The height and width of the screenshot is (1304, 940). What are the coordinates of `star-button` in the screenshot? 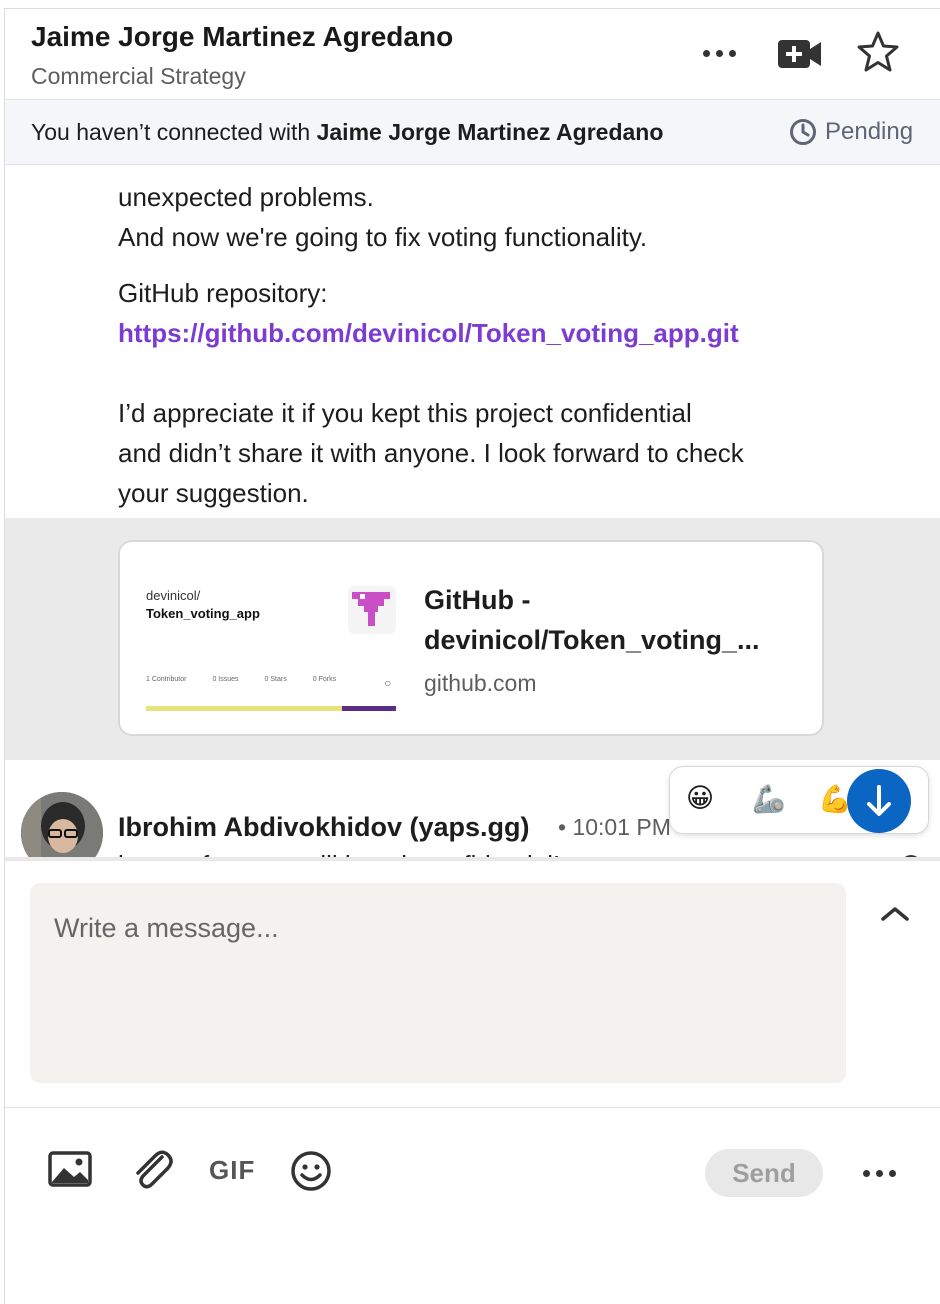 It's located at (878, 52).